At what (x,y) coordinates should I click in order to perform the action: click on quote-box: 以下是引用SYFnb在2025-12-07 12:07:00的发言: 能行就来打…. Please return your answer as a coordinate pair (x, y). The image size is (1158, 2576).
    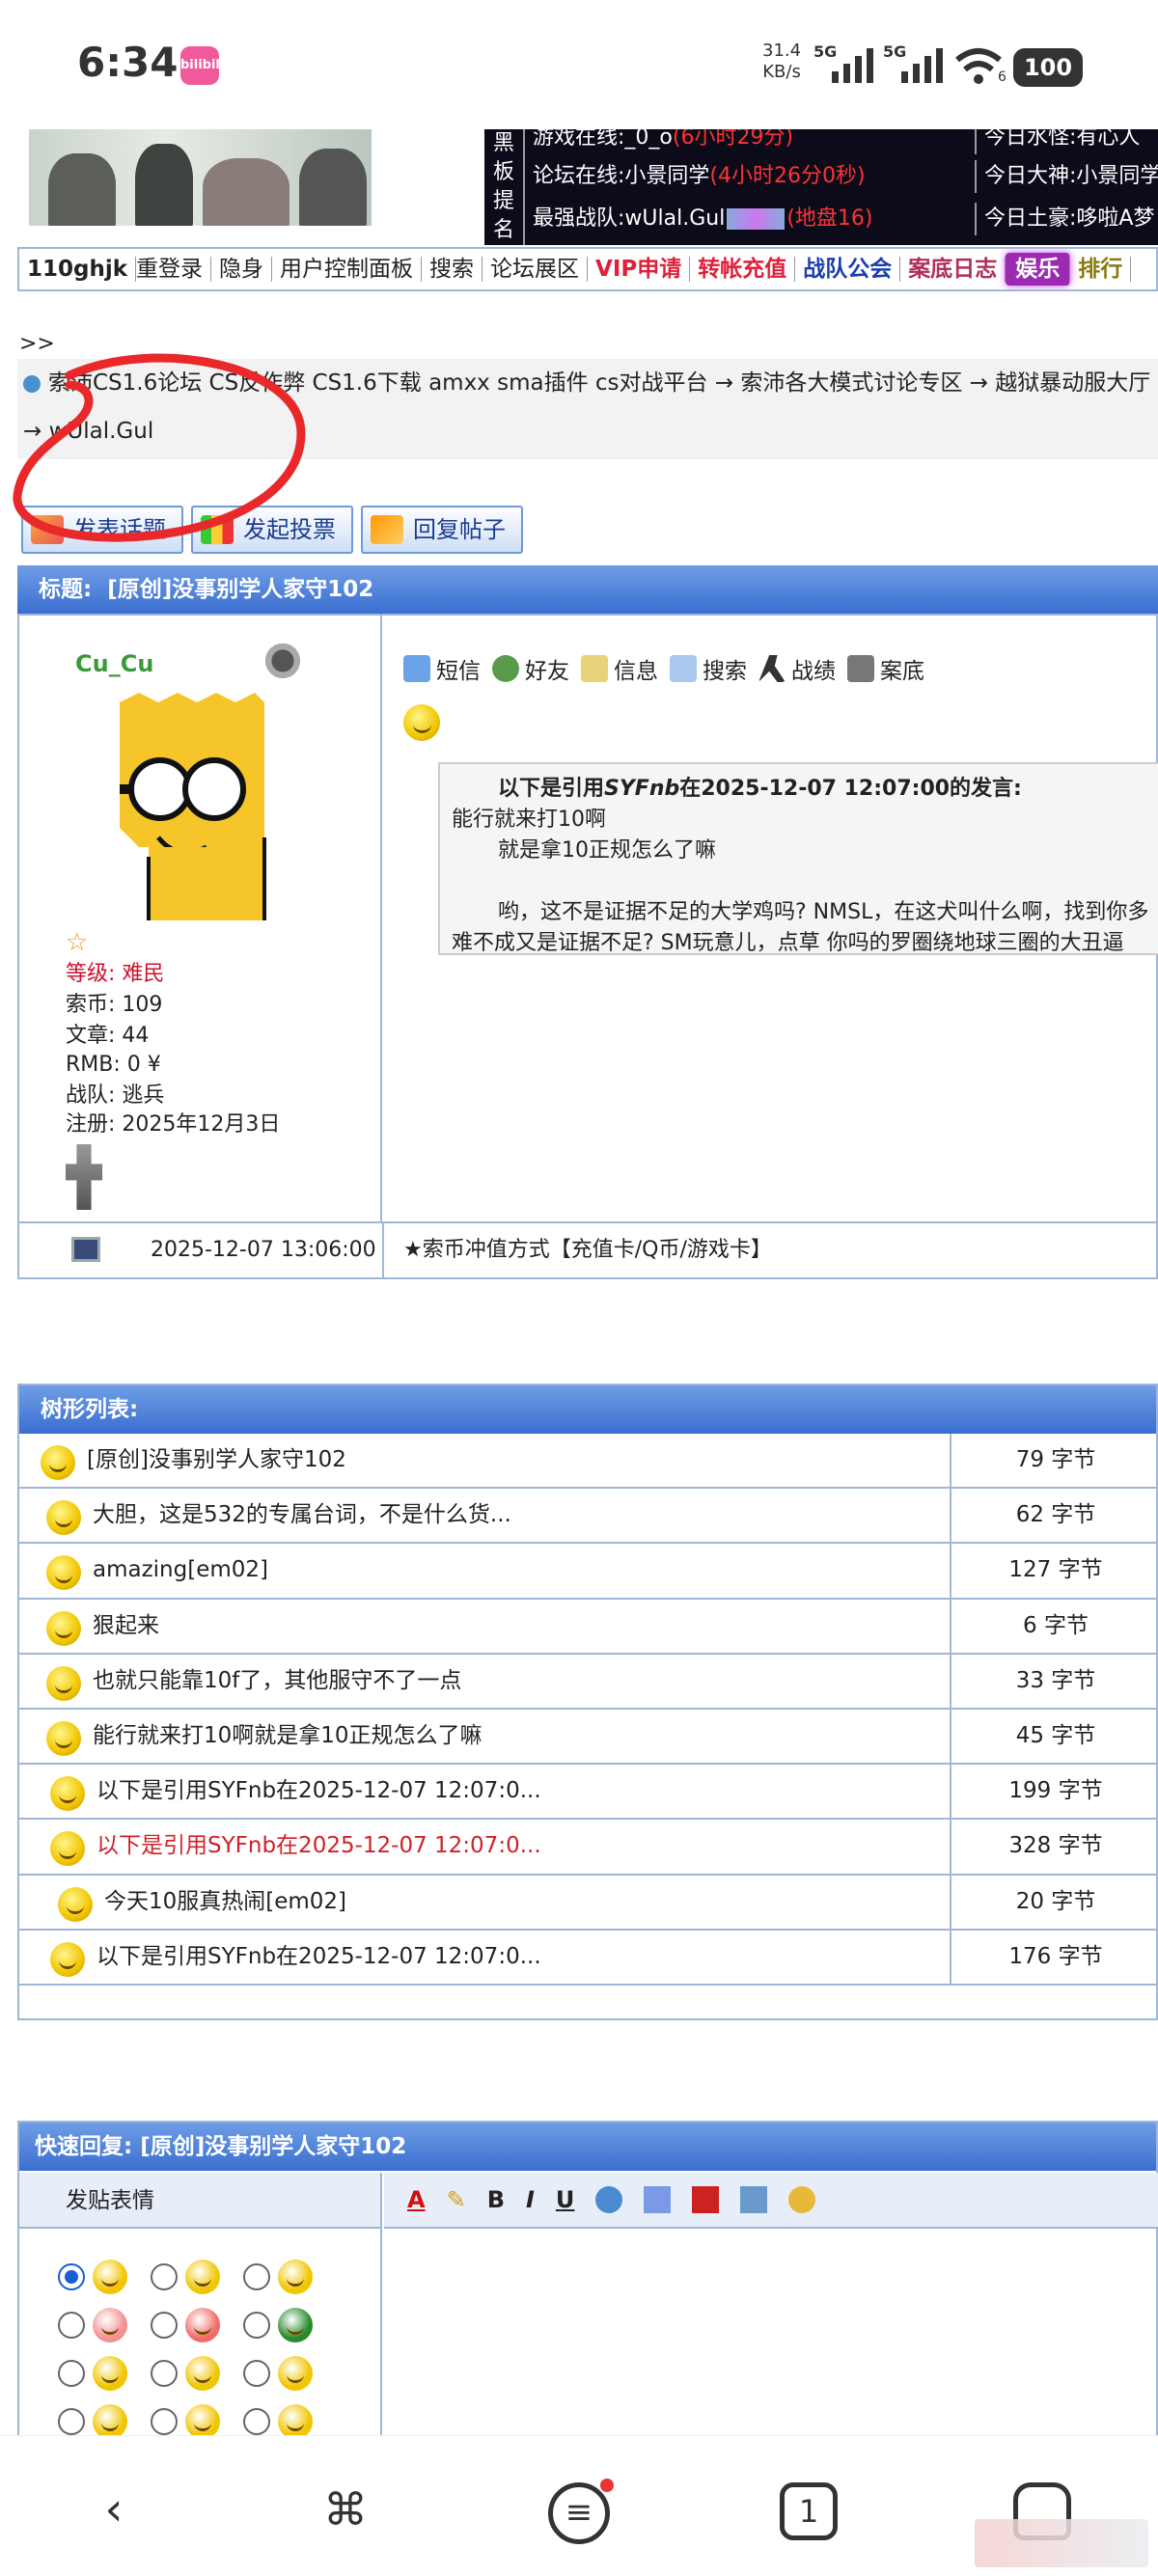
    Looking at the image, I should click on (798, 859).